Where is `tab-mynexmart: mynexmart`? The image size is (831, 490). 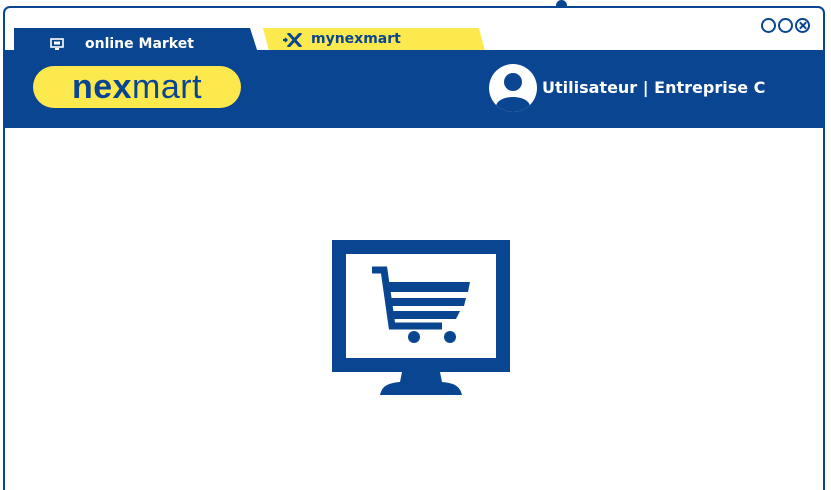 tab-mynexmart: mynexmart is located at coordinates (374, 39).